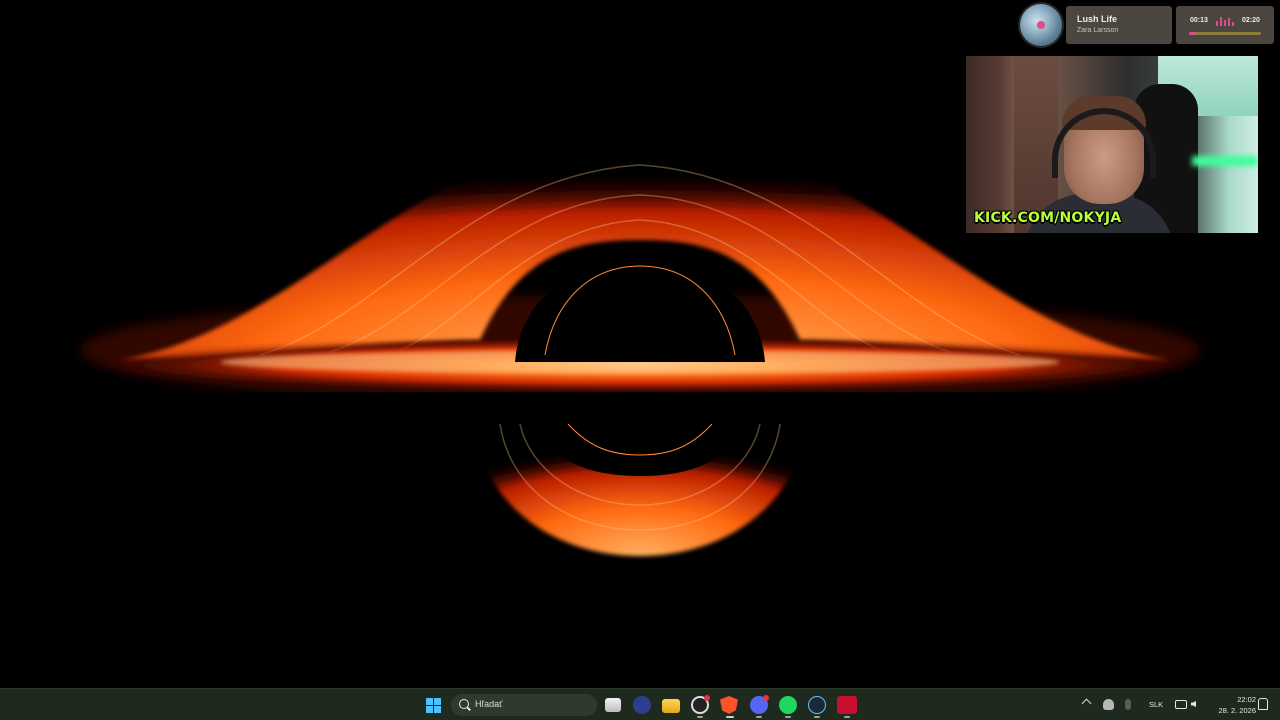 The width and height of the screenshot is (1280, 720). I want to click on brave-icon, so click(729, 705).